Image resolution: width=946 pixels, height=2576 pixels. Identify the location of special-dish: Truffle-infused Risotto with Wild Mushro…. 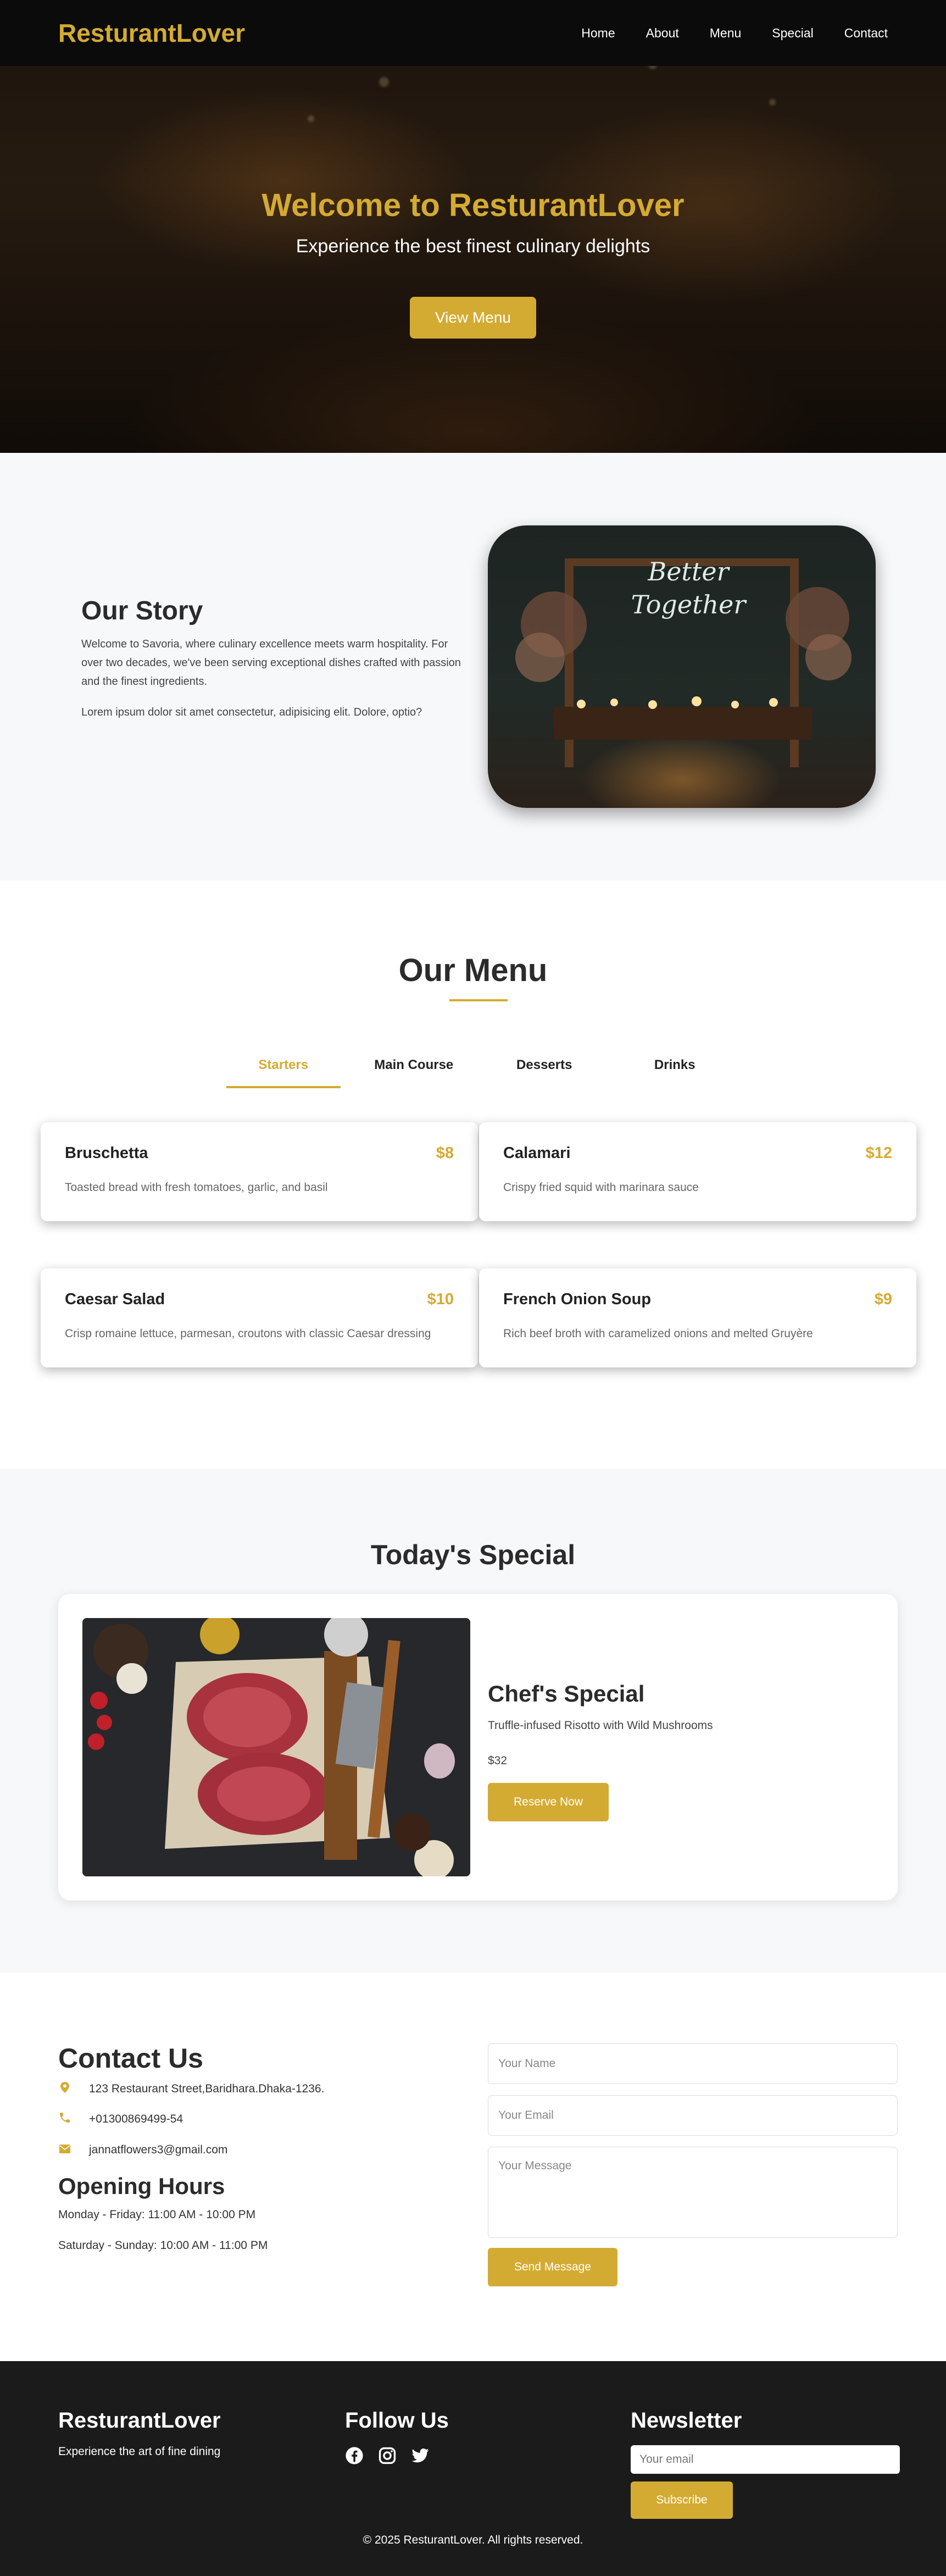
(601, 1725).